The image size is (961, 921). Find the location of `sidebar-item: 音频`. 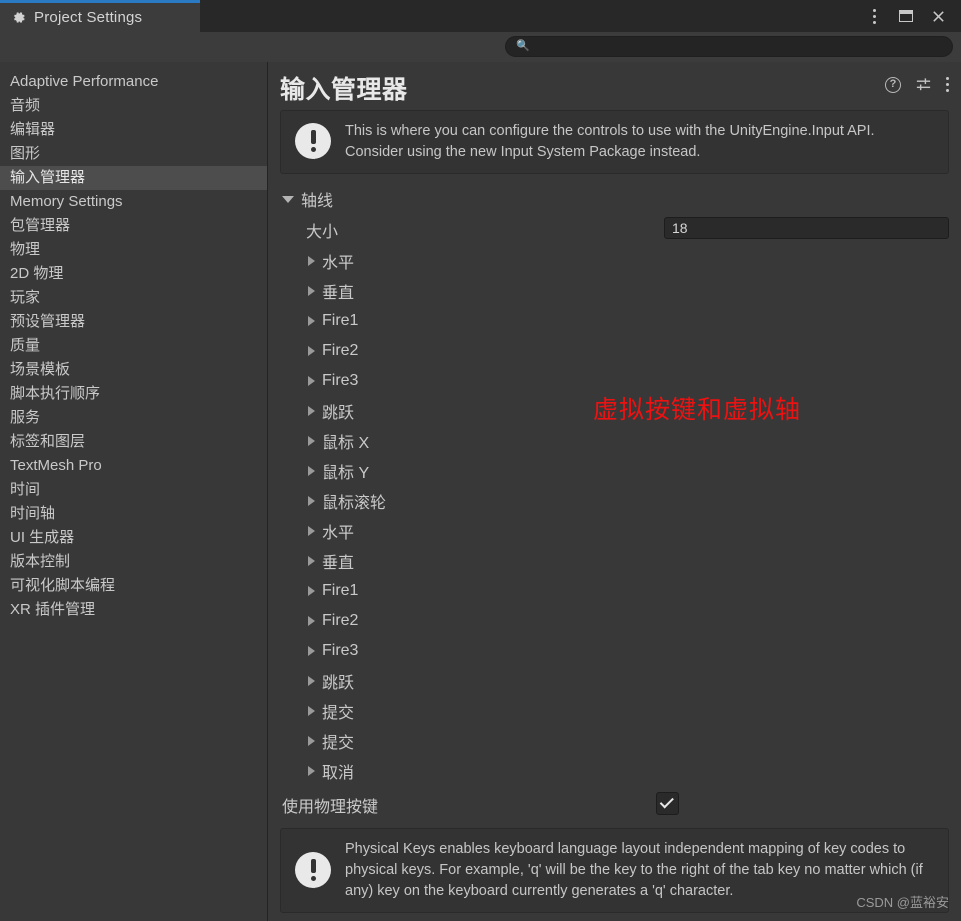

sidebar-item: 音频 is located at coordinates (133, 106).